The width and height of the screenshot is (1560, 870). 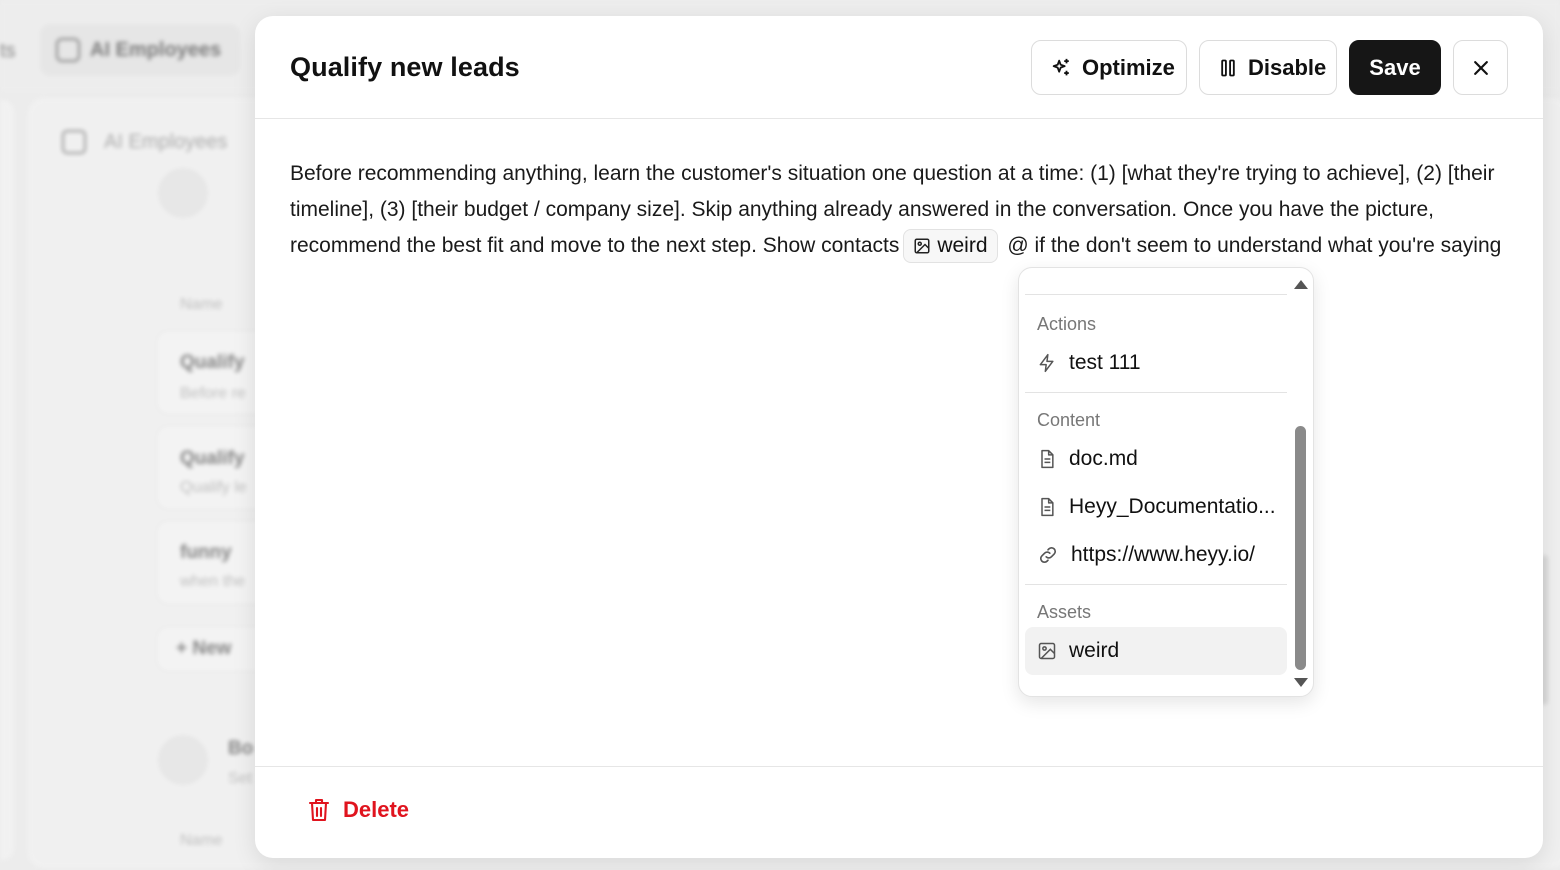 I want to click on bolt-icon, so click(x=1046, y=363).